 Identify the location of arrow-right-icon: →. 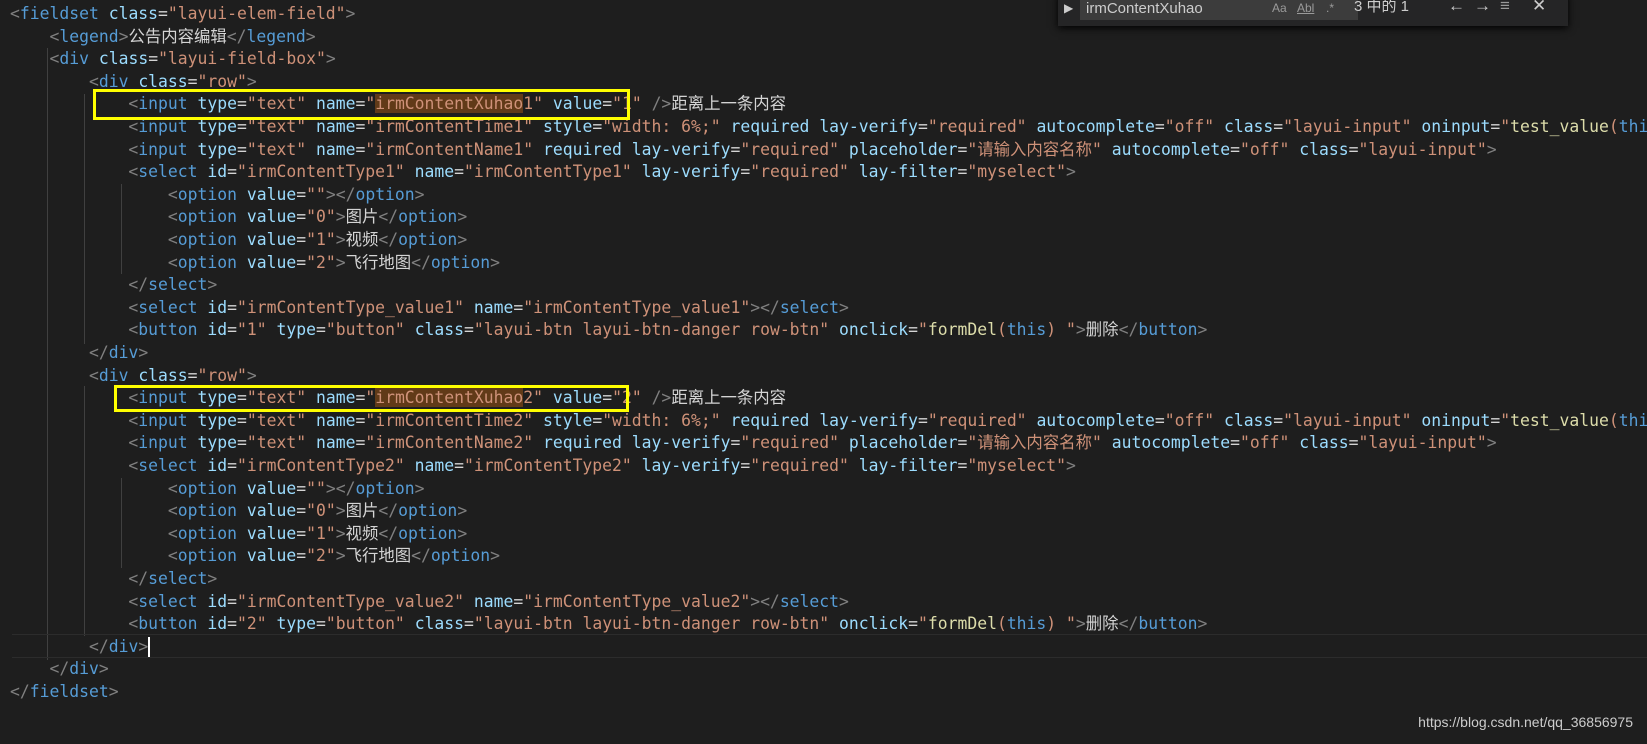
(1482, 9).